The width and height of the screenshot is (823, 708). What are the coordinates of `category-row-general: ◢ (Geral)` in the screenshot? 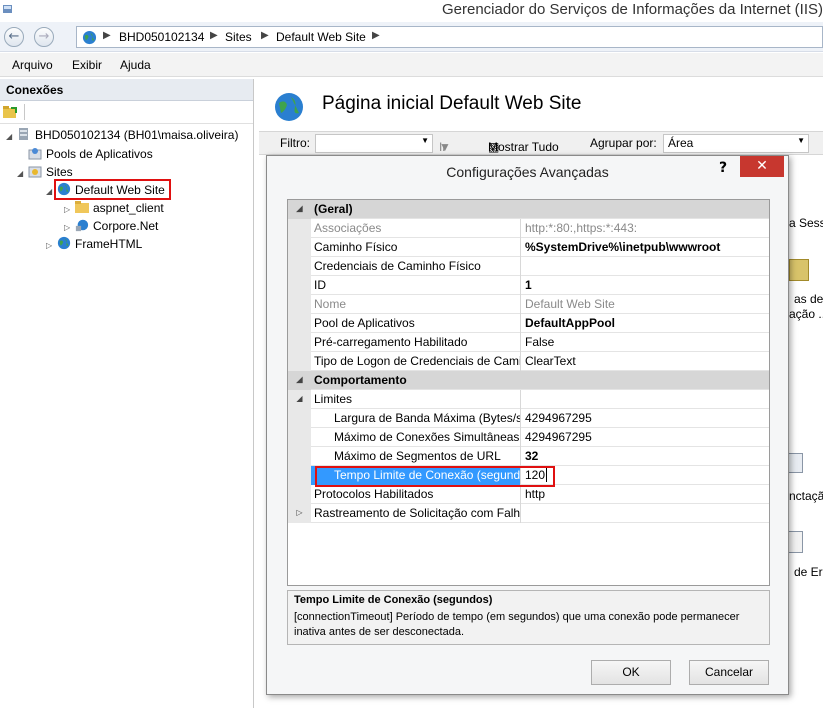 It's located at (528, 209).